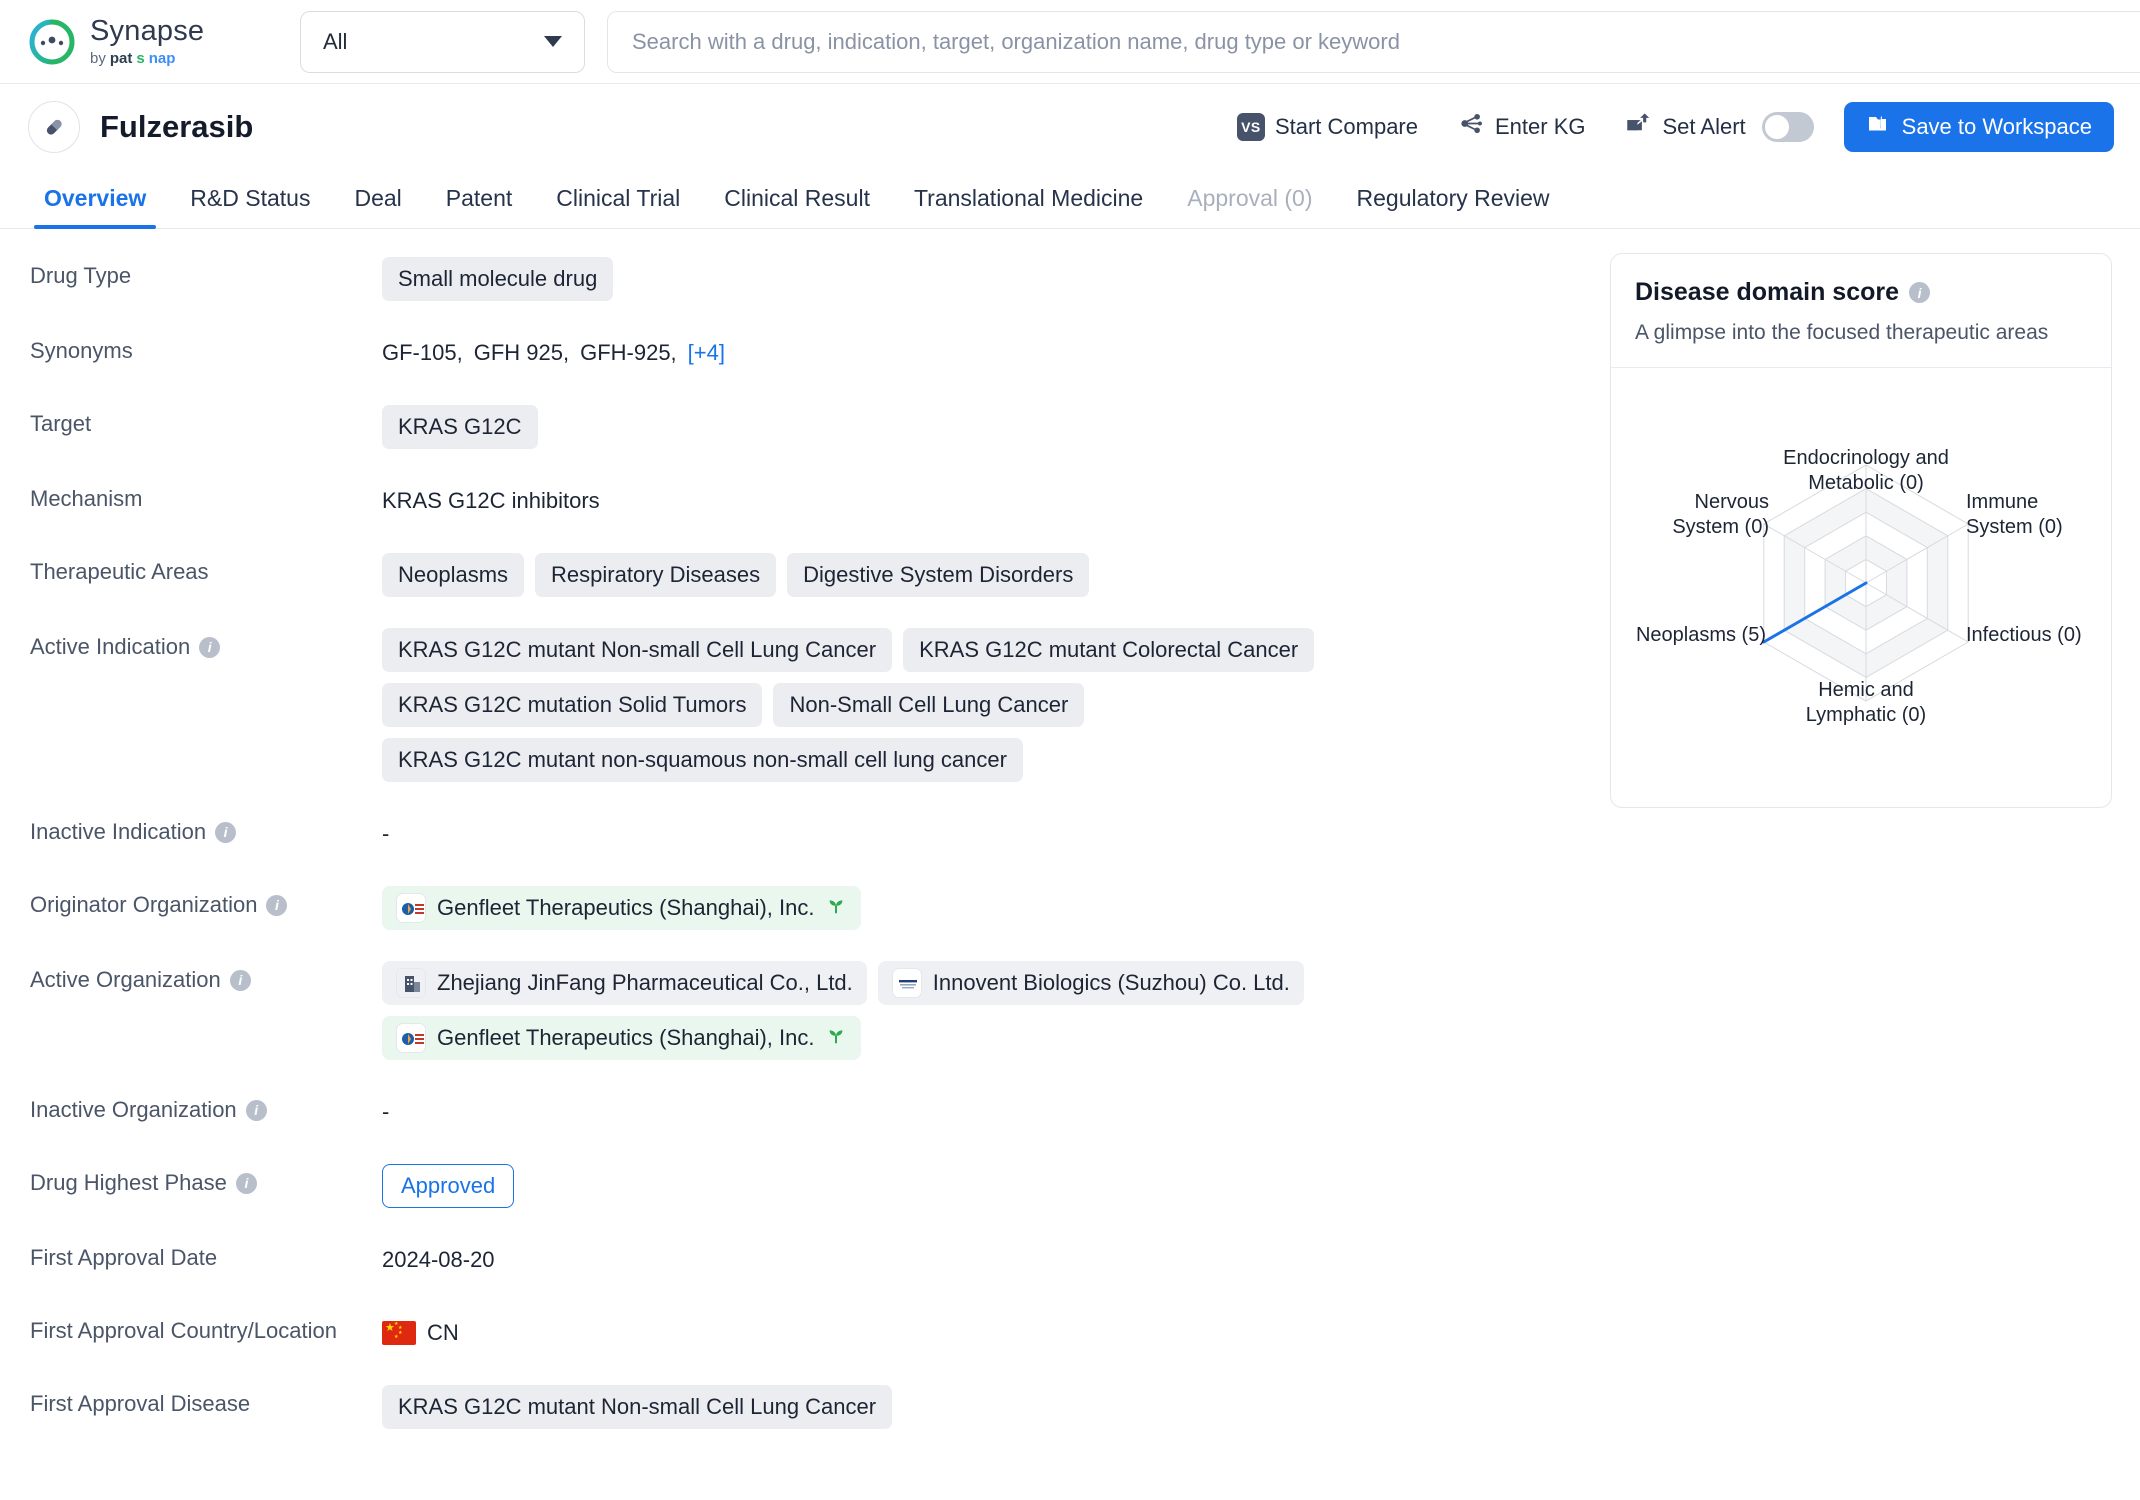 This screenshot has height=1500, width=2140. I want to click on field-label: Drug Type, so click(81, 275).